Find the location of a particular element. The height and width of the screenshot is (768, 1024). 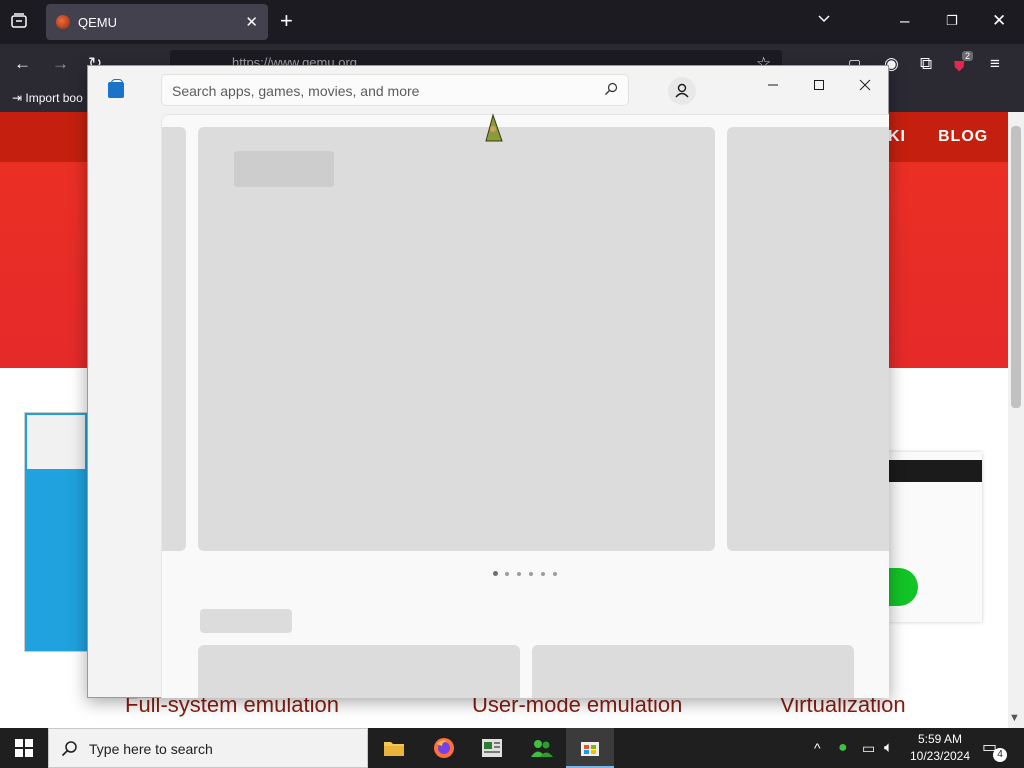

browser-minimize-icon: – is located at coordinates (904, 21).